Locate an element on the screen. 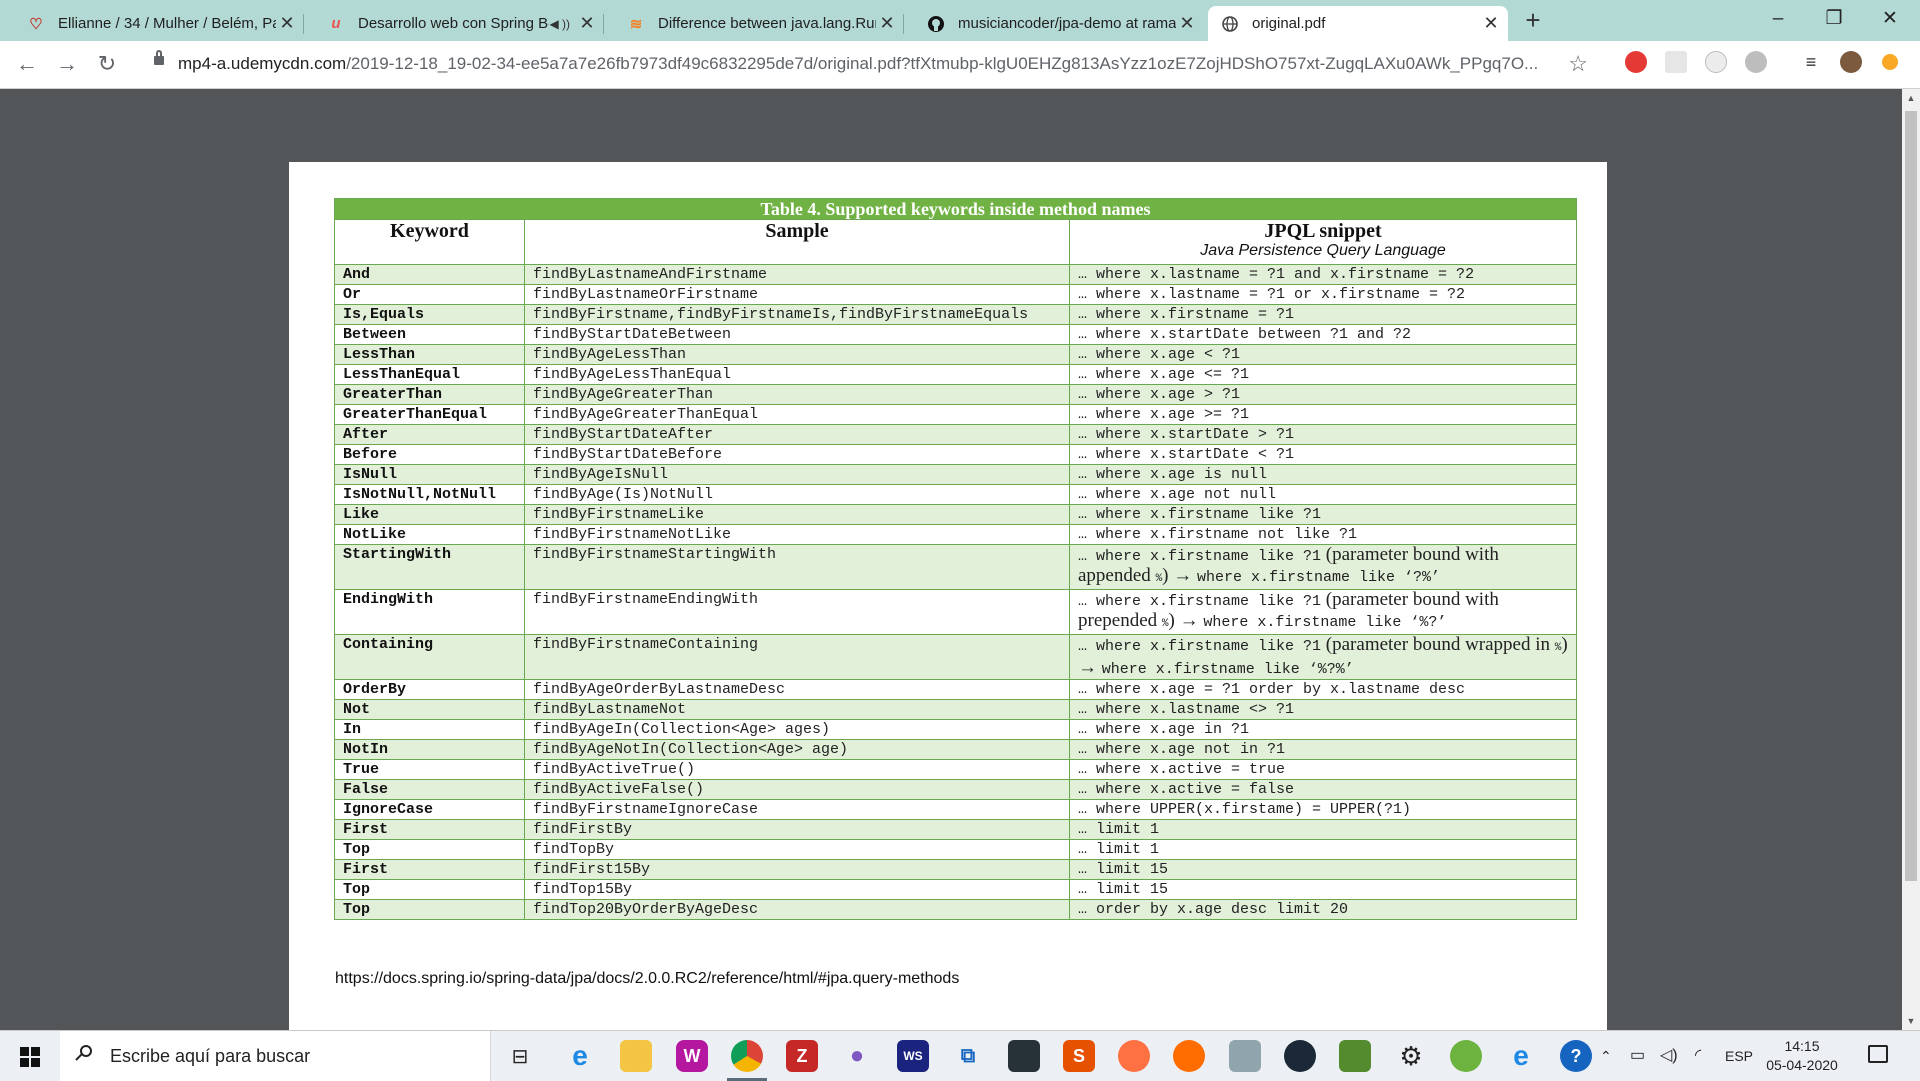  jpql-cell: … where x.firstname = ?1 is located at coordinates (1323, 314).